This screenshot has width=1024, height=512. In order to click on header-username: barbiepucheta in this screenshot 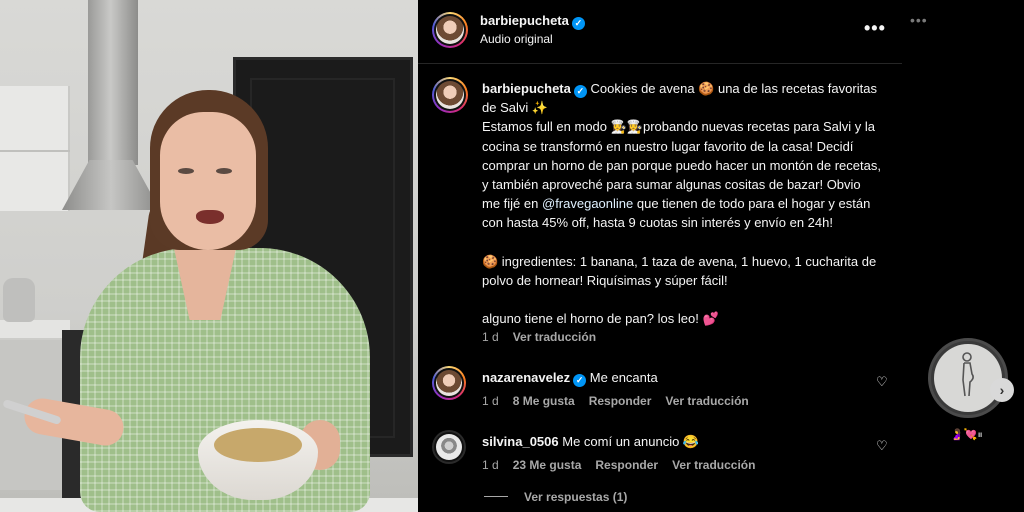, I will do `click(524, 20)`.